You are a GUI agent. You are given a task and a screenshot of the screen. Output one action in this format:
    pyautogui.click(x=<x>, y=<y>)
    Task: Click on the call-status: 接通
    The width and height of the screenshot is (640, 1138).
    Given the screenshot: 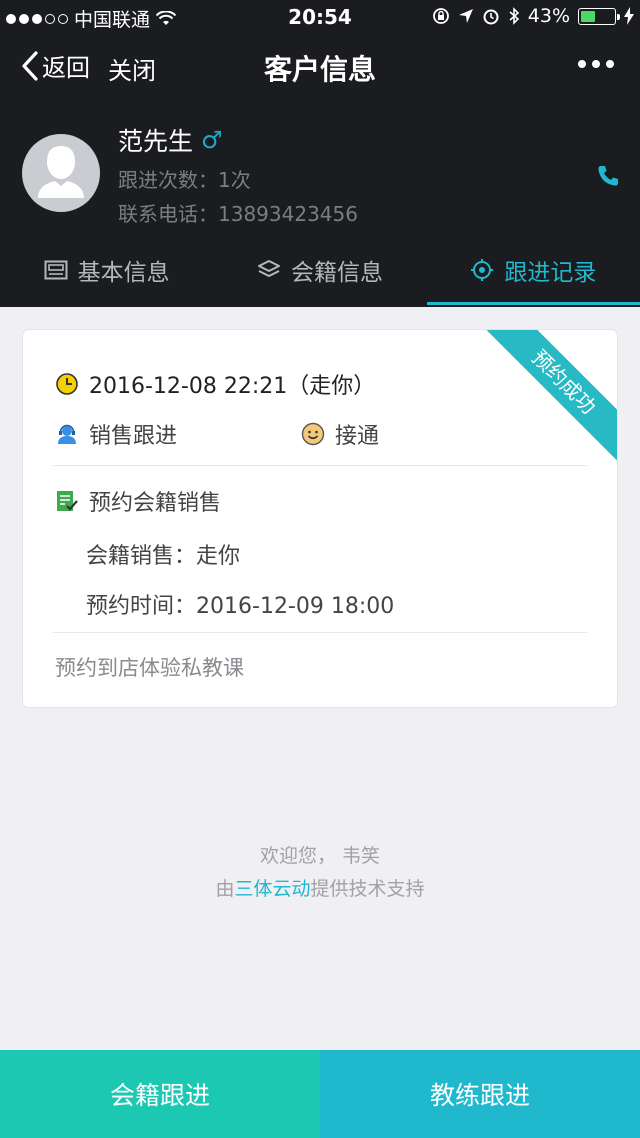 What is the action you would take?
    pyautogui.click(x=357, y=436)
    